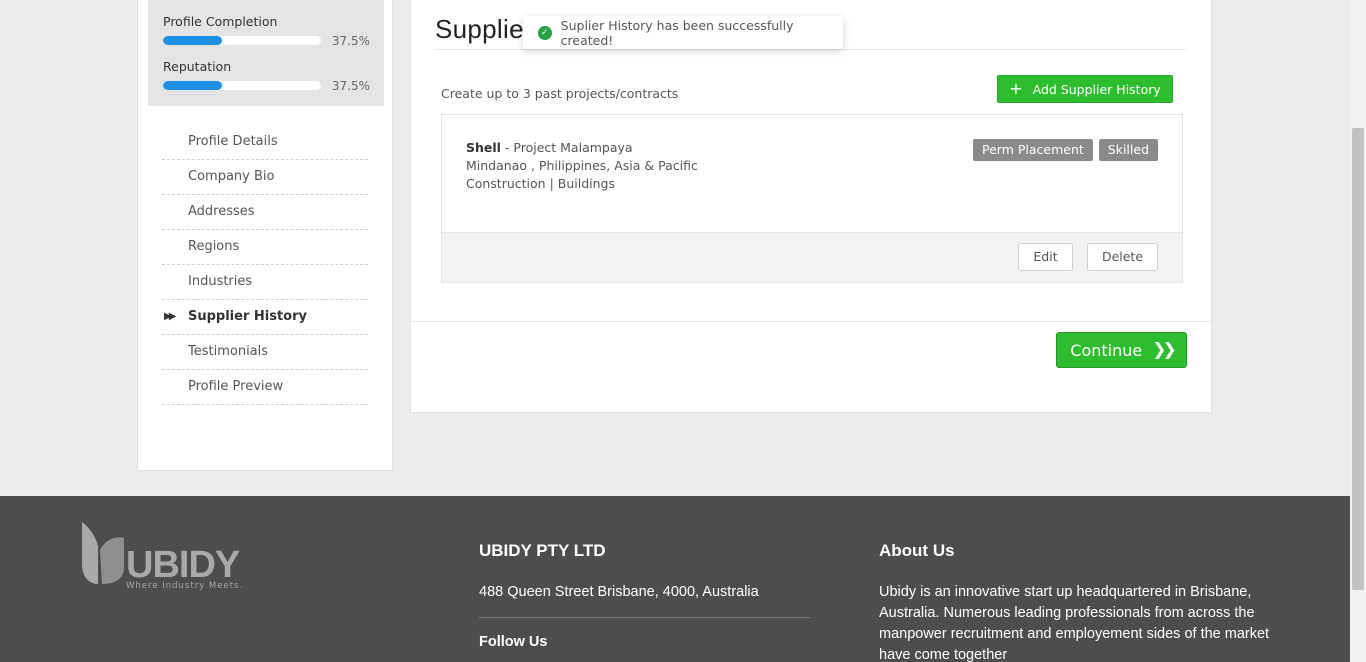 This screenshot has height=662, width=1366. Describe the element at coordinates (1016, 88) in the screenshot. I see `plus-icon: +` at that location.